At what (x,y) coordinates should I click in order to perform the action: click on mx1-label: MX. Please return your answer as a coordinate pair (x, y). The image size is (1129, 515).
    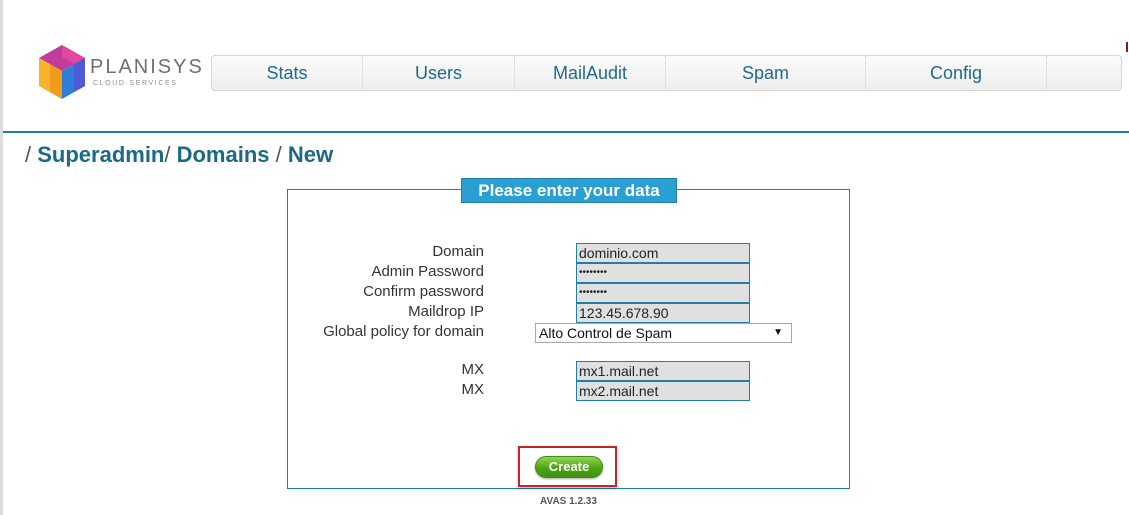
    Looking at the image, I should click on (473, 369).